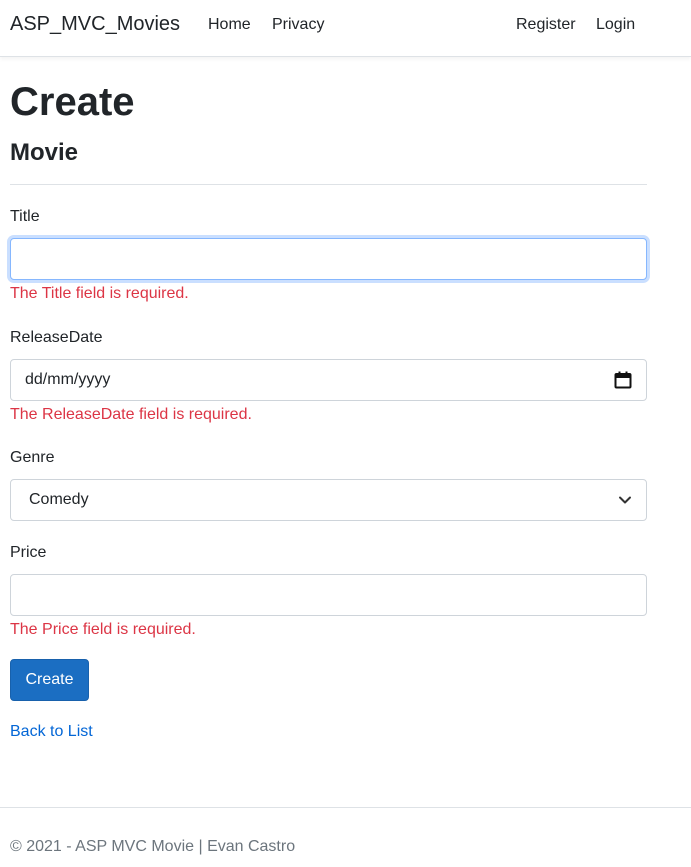  I want to click on calendar-icon, so click(623, 380).